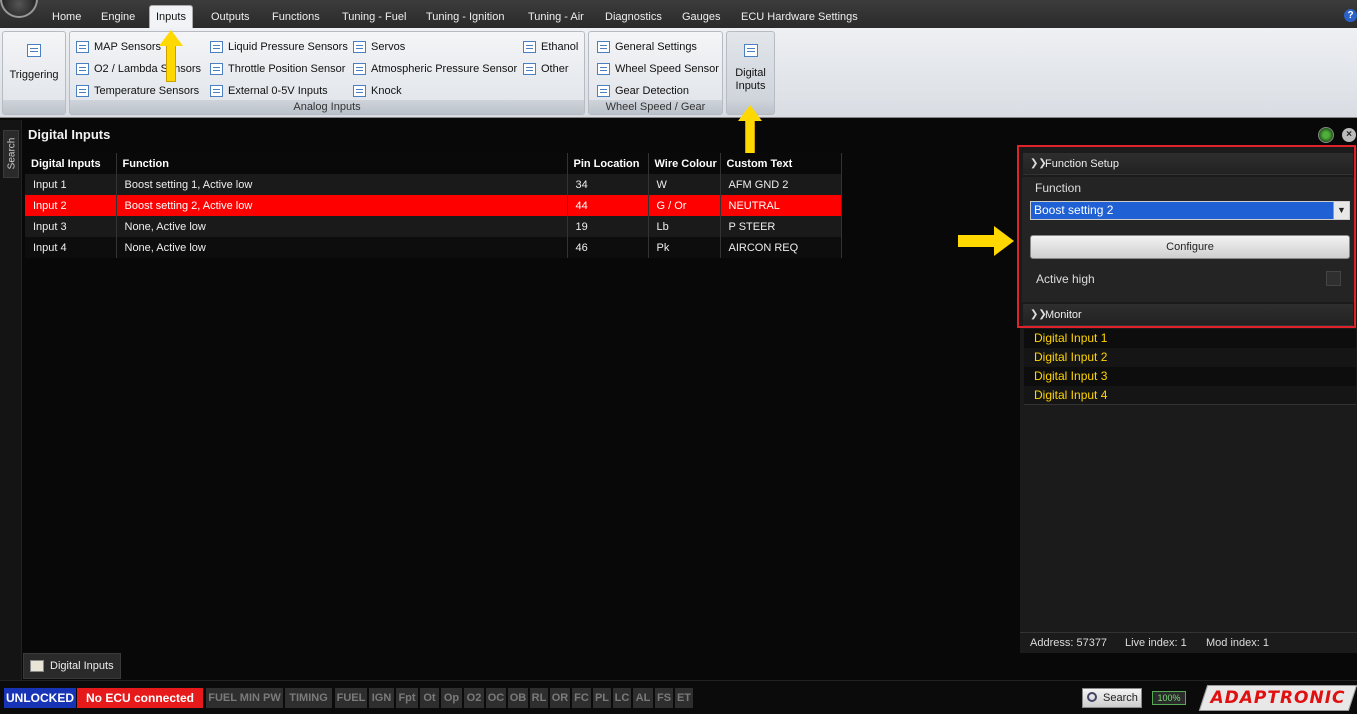 The image size is (1357, 714). I want to click on liquid-pressure-sensors-button: Liquid Pressure Sensors, so click(279, 47).